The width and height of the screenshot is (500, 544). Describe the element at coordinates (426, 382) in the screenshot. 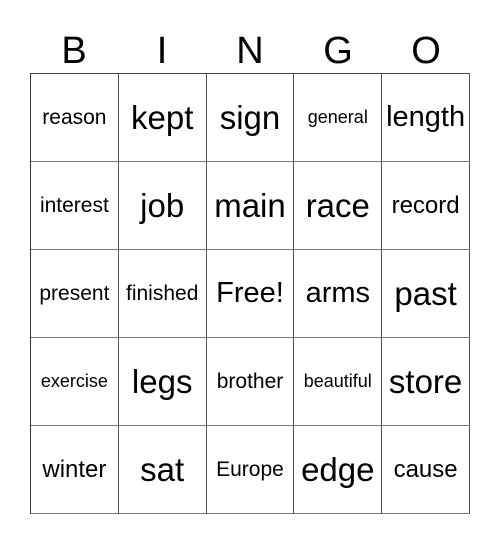

I see `bingo-cell: store` at that location.